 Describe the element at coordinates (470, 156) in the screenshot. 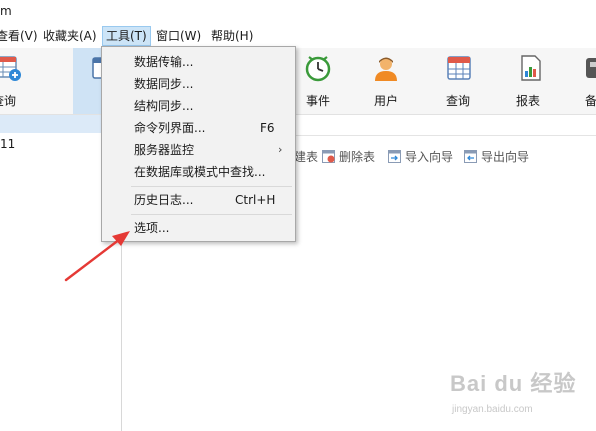

I see `export-icon` at that location.